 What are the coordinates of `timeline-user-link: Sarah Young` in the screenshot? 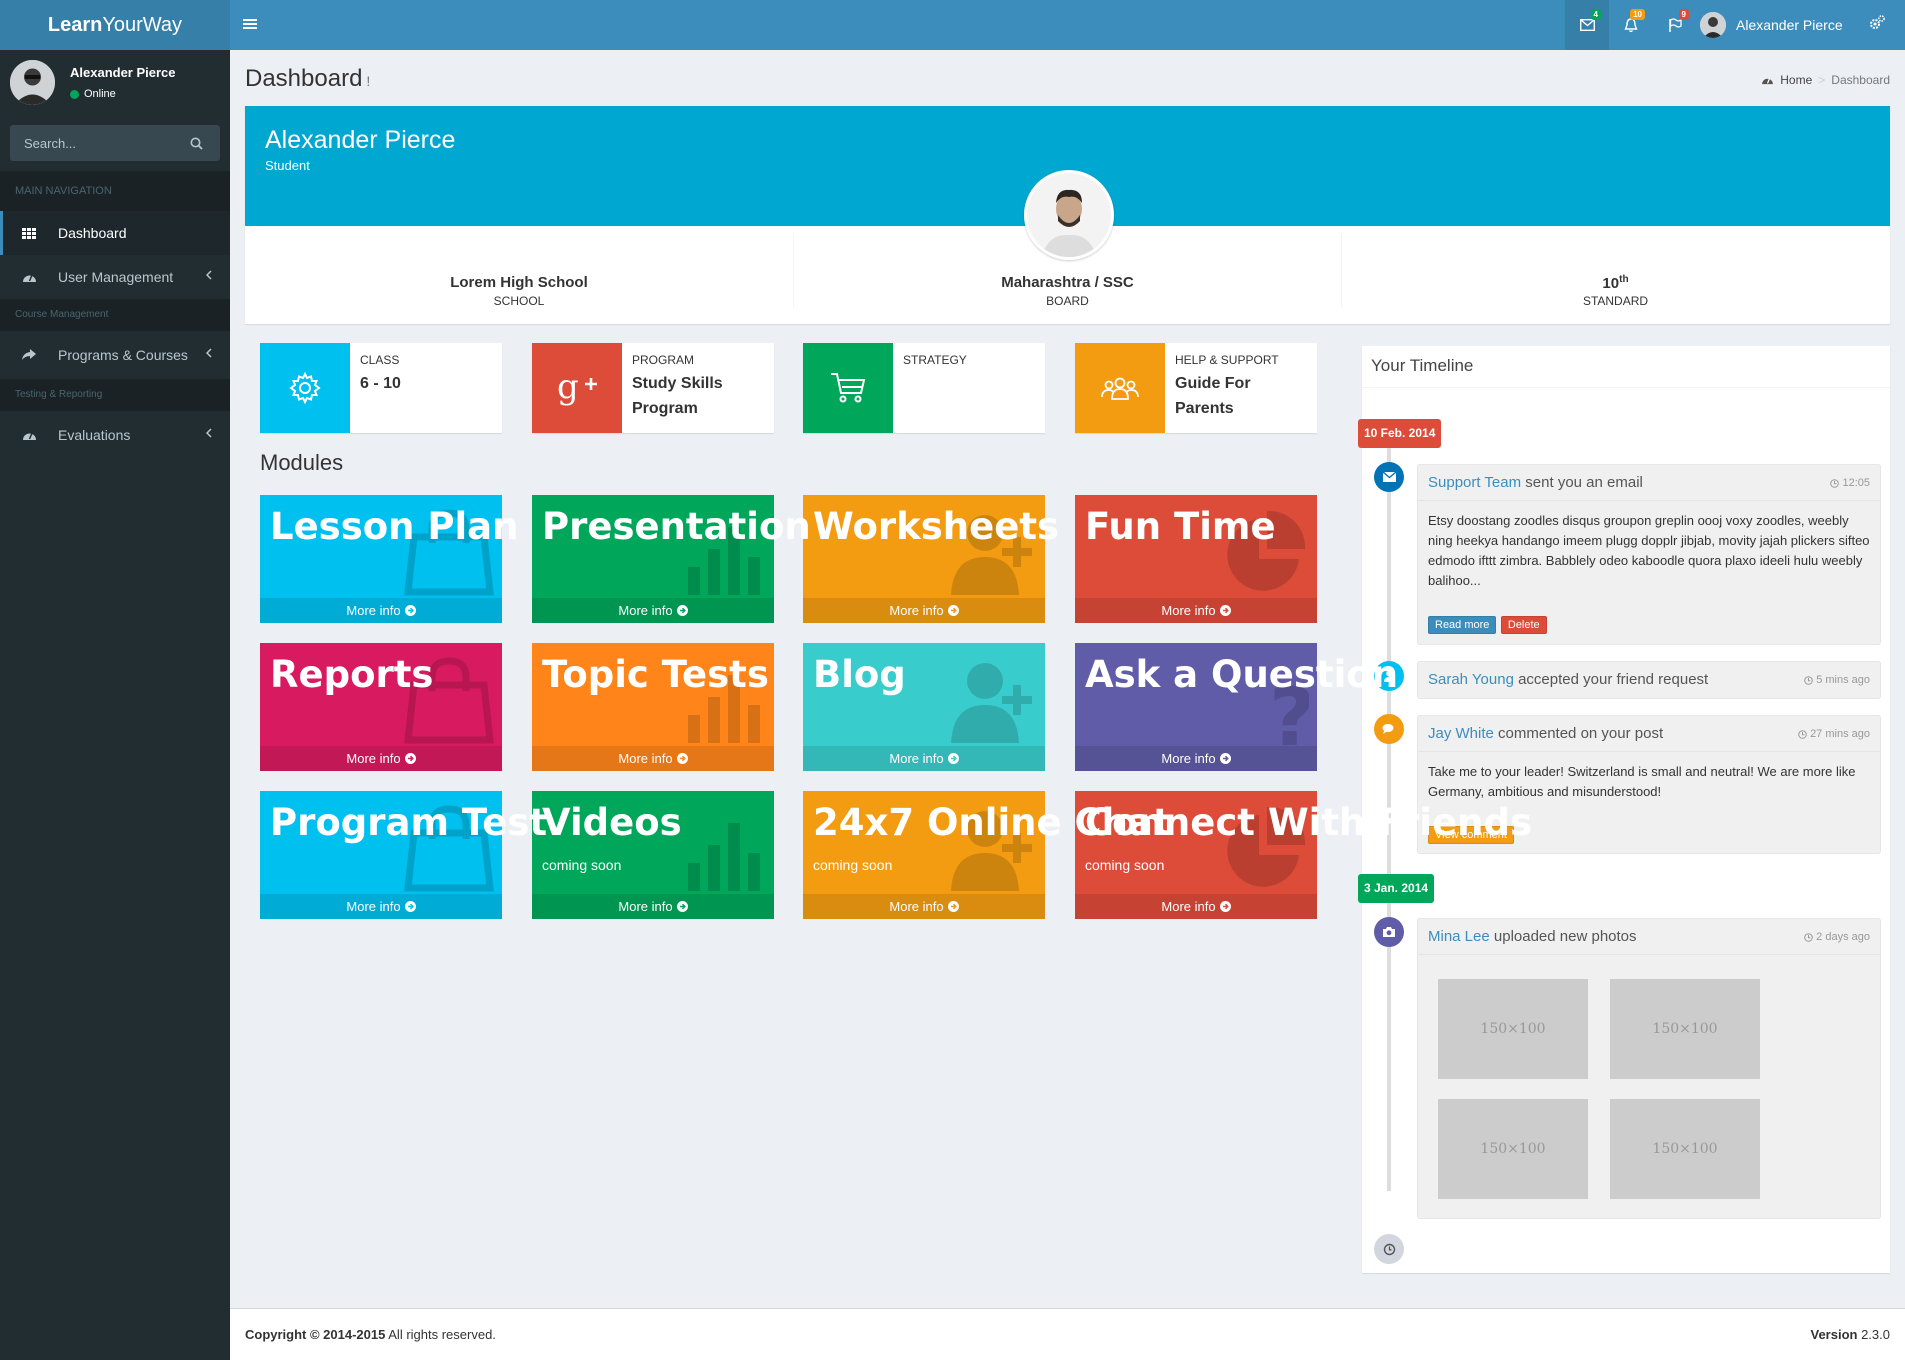 It's located at (1471, 679).